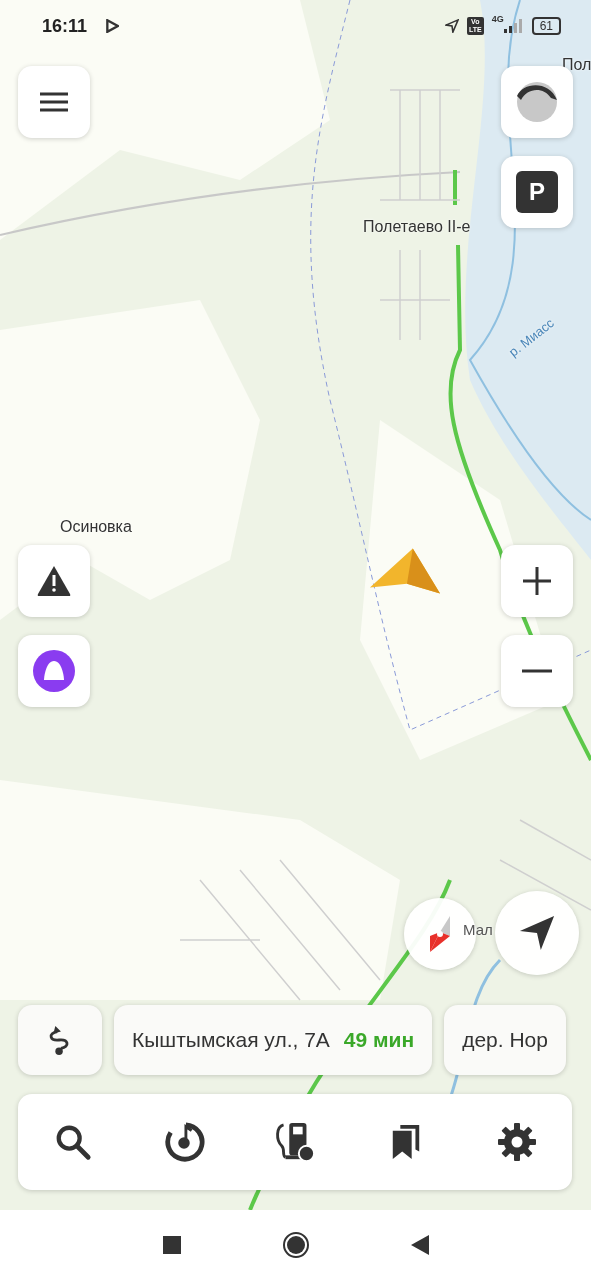 Image resolution: width=591 pixels, height=1280 pixels. I want to click on navigation-arrow-icon, so click(537, 933).